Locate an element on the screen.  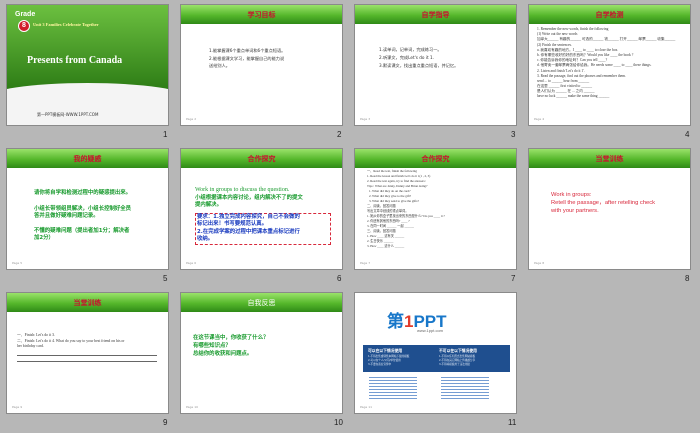
page-label: Page 2 is located at coordinates (191, 119).